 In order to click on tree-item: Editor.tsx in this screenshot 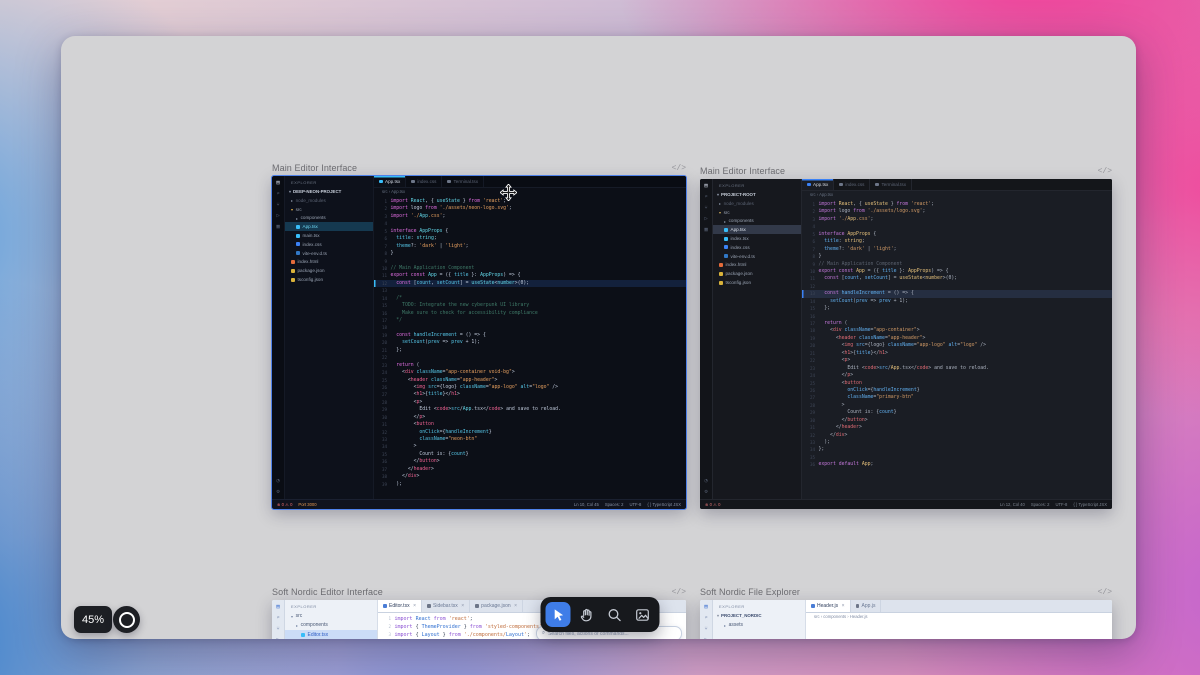, I will do `click(331, 634)`.